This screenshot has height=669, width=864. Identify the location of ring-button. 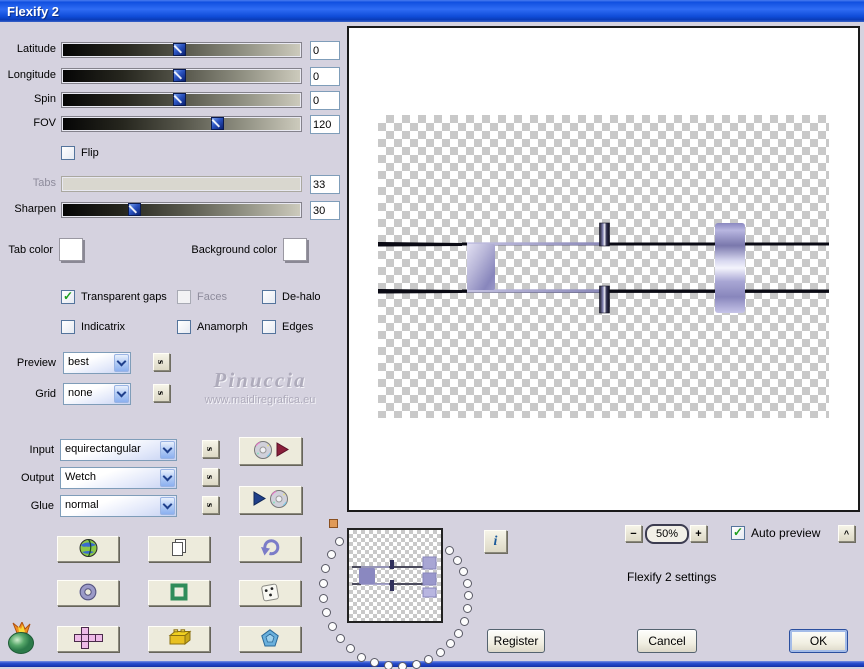
(88, 593).